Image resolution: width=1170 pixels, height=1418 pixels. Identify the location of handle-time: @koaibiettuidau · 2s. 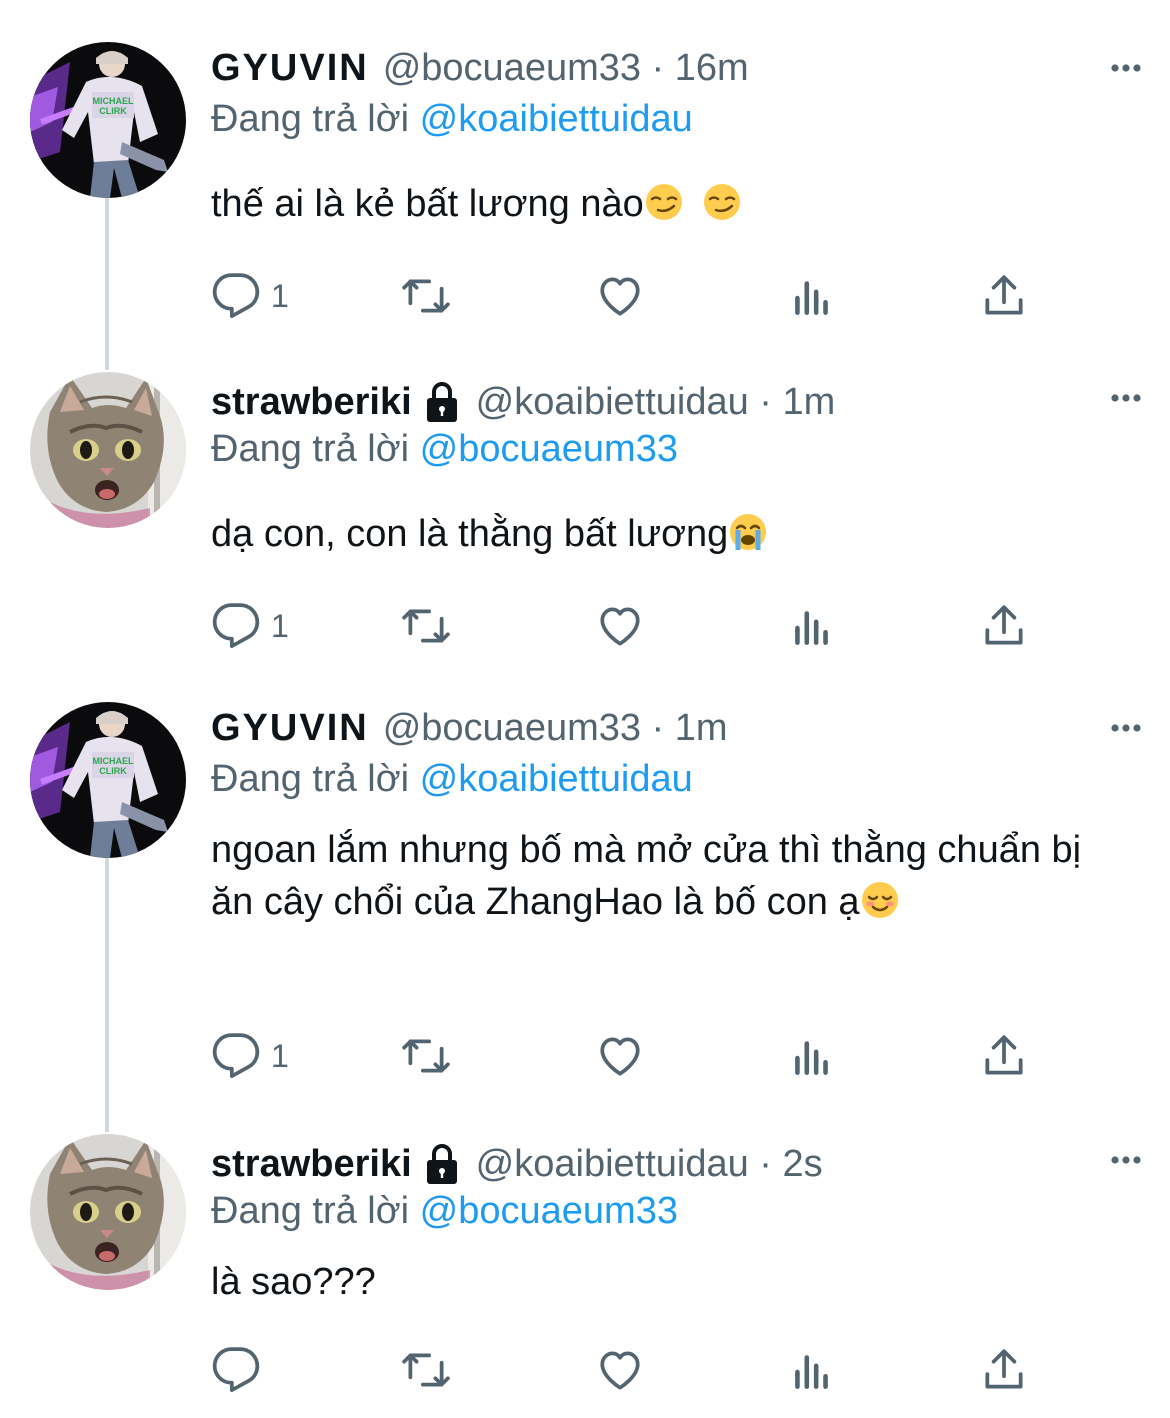
(649, 1164).